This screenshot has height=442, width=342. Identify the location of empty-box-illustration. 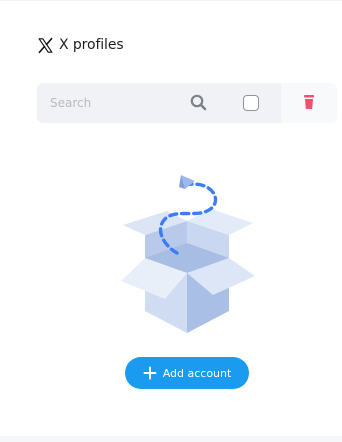
(188, 254).